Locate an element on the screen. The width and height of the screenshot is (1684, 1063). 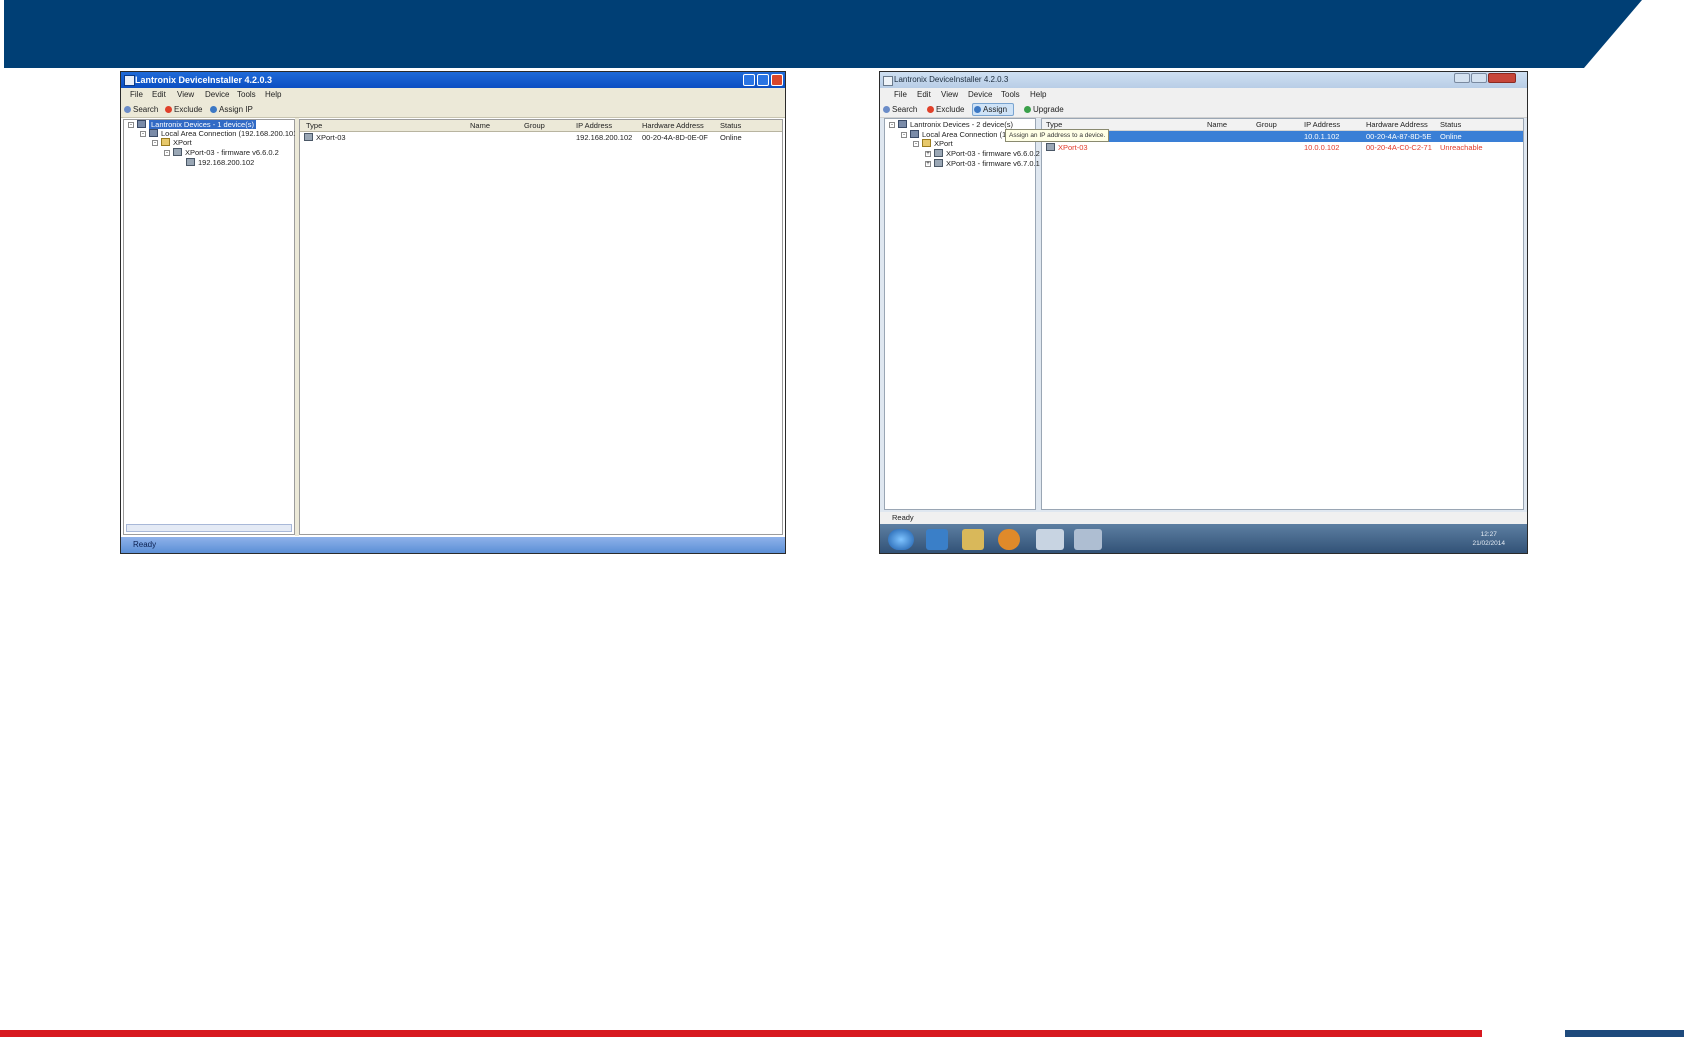
assign-ip-icon is located at coordinates (213, 109).